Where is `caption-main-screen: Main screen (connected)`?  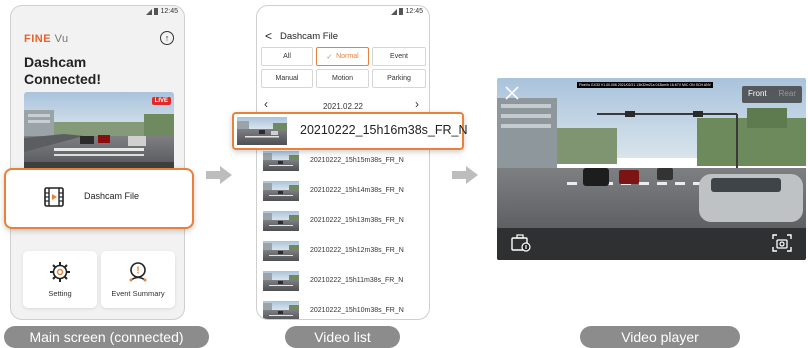
caption-main-screen: Main screen (connected) is located at coordinates (106, 337).